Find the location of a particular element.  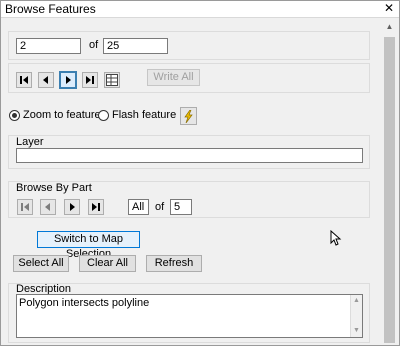

radio-selected-dot is located at coordinates (14, 115).